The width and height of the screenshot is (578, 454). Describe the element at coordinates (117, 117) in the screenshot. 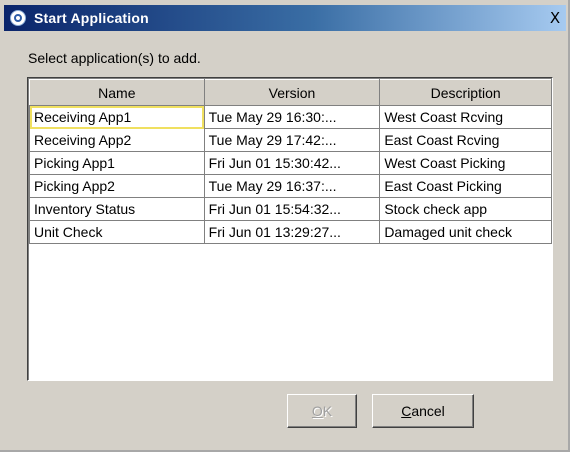

I see `cell-name: Receiving App1` at that location.